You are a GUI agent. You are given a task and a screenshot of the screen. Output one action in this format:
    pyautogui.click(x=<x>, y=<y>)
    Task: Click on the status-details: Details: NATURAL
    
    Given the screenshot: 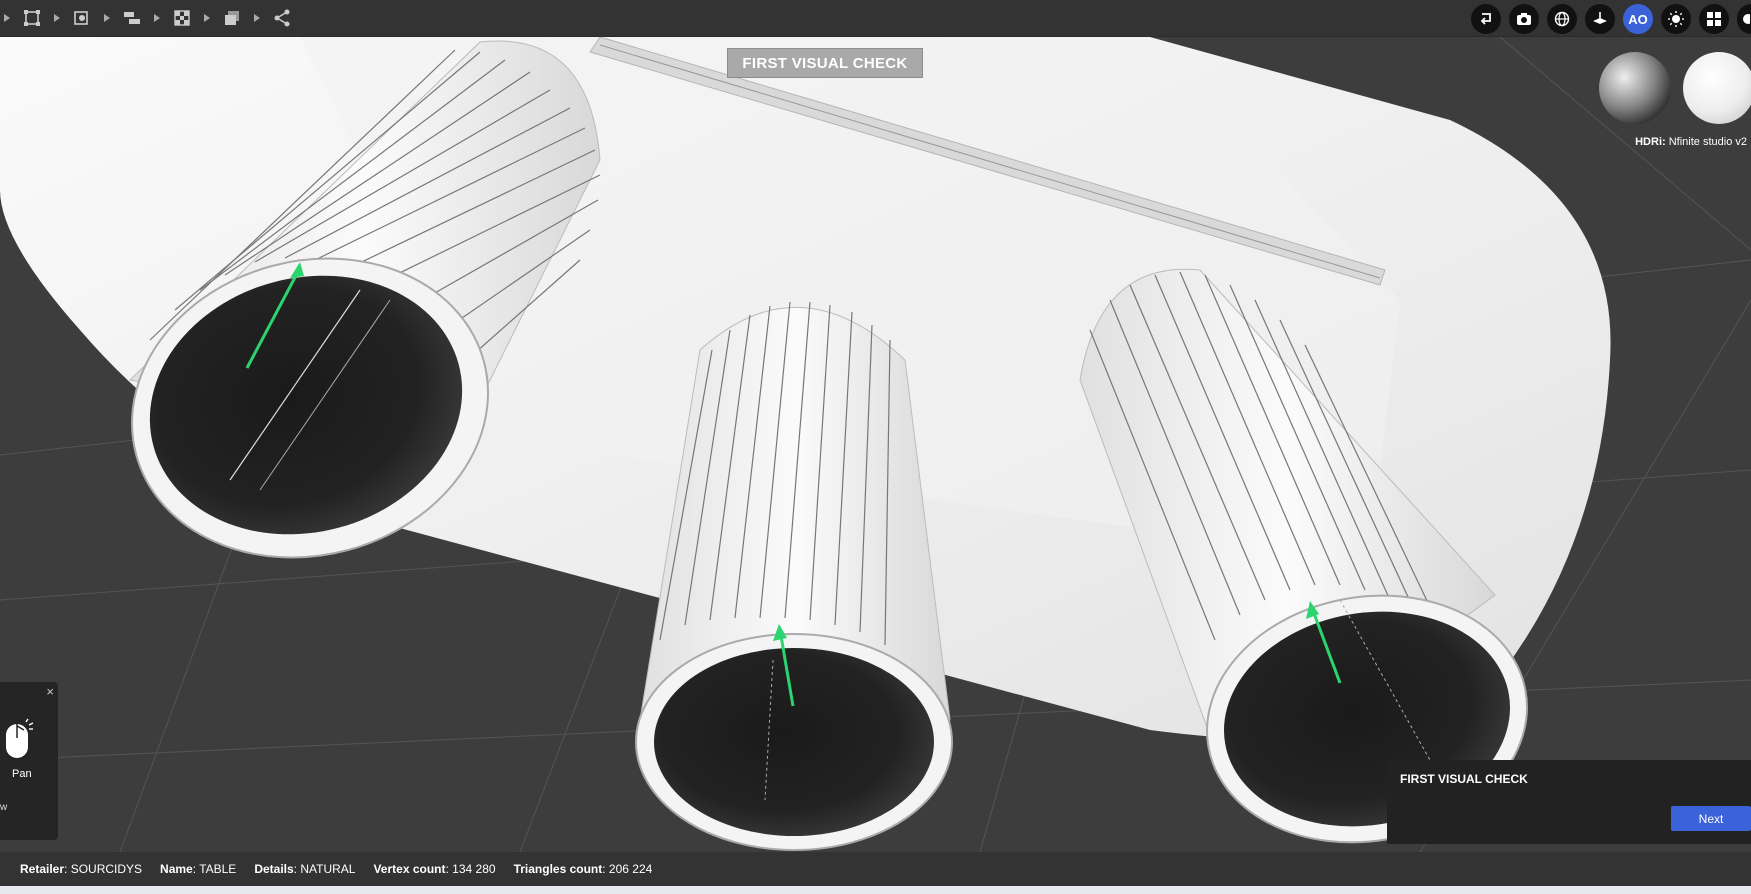 What is the action you would take?
    pyautogui.click(x=305, y=869)
    